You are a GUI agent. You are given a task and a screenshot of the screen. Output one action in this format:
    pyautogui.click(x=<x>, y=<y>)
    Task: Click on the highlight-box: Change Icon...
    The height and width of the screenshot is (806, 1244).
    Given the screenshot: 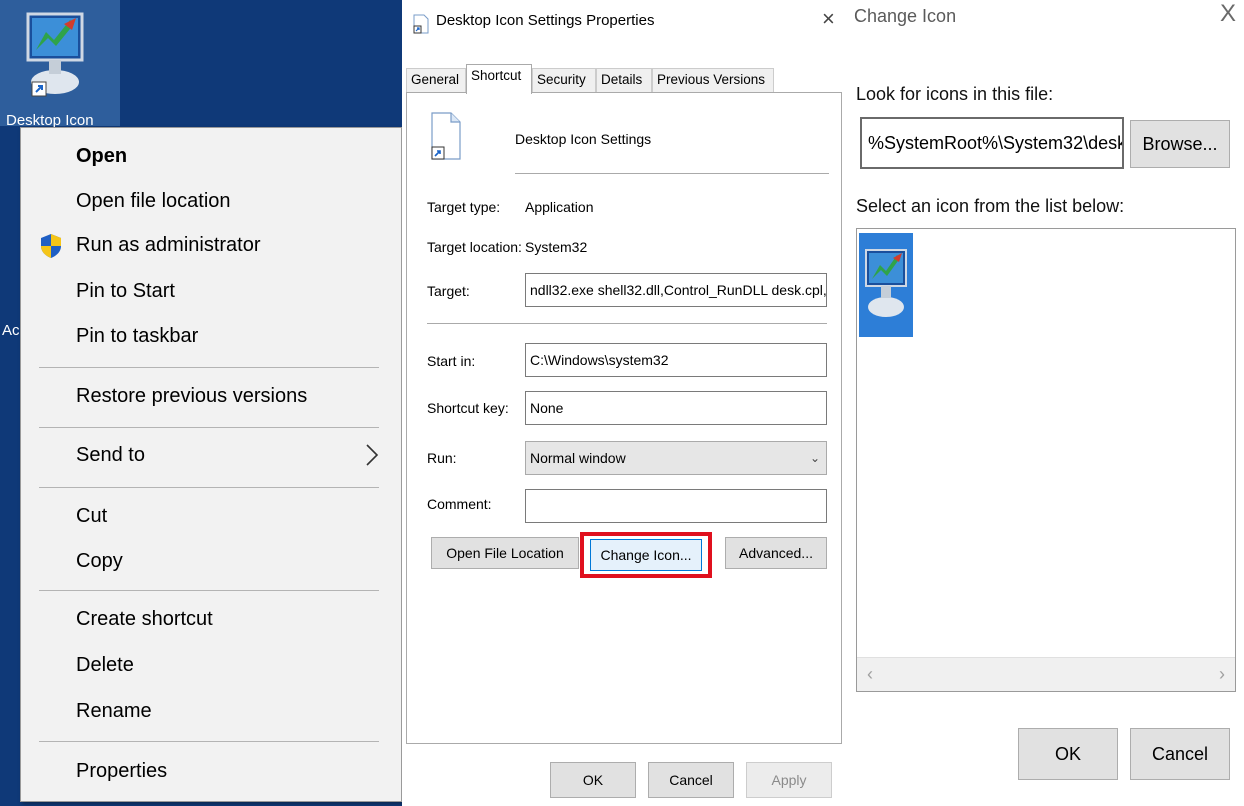 What is the action you would take?
    pyautogui.click(x=646, y=555)
    